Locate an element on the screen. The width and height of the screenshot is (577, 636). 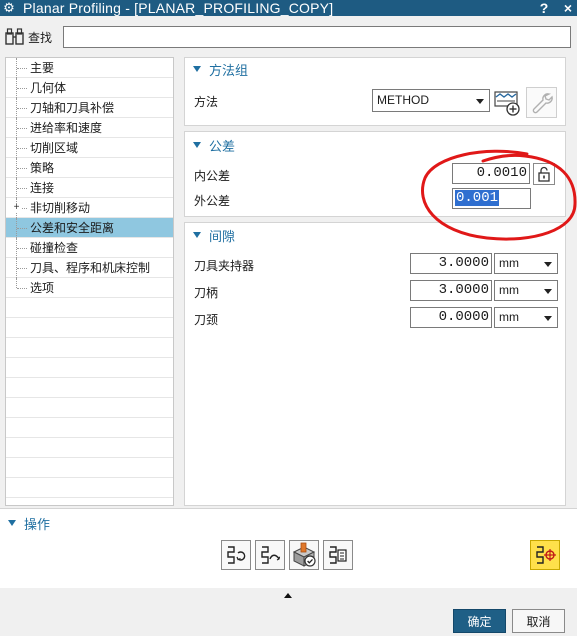
tree-item: 刀具、程序和机床控制 is located at coordinates (89, 268).